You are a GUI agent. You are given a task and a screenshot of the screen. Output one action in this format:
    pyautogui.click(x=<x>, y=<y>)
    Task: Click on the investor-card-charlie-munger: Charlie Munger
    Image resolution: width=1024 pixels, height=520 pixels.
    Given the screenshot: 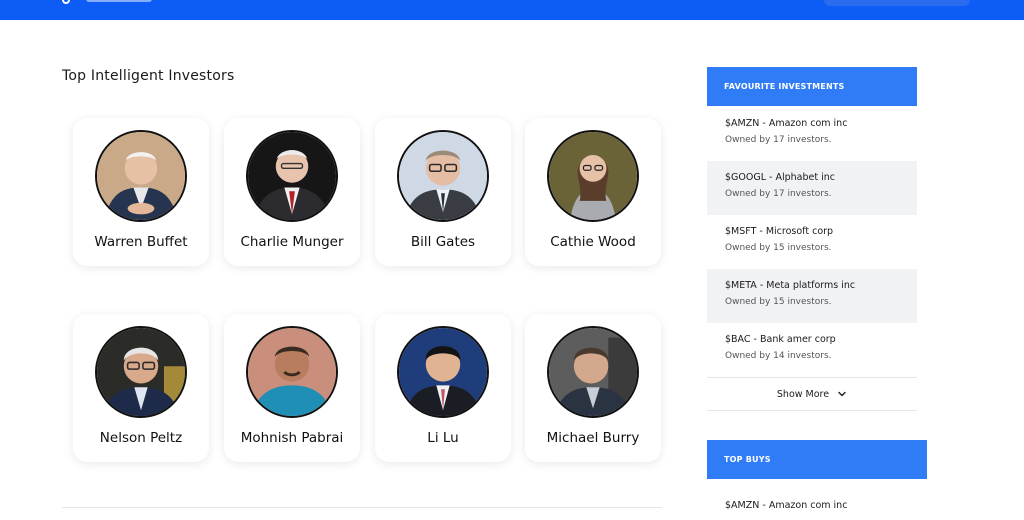 What is the action you would take?
    pyautogui.click(x=292, y=192)
    